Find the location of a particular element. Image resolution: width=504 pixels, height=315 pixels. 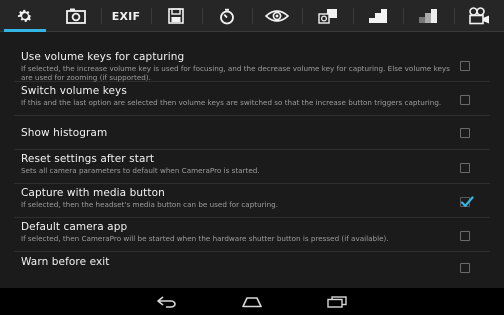

checkbox-capture-media-button is located at coordinates (467, 201).